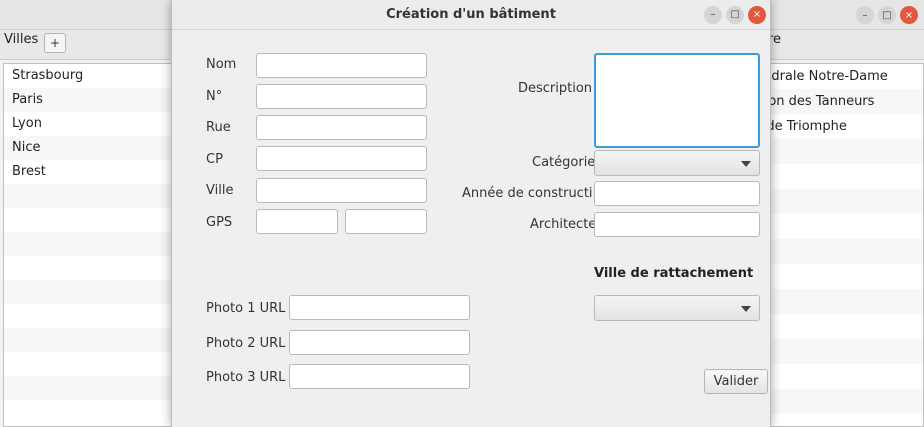 This screenshot has width=924, height=427. I want to click on description-textarea, so click(677, 100).